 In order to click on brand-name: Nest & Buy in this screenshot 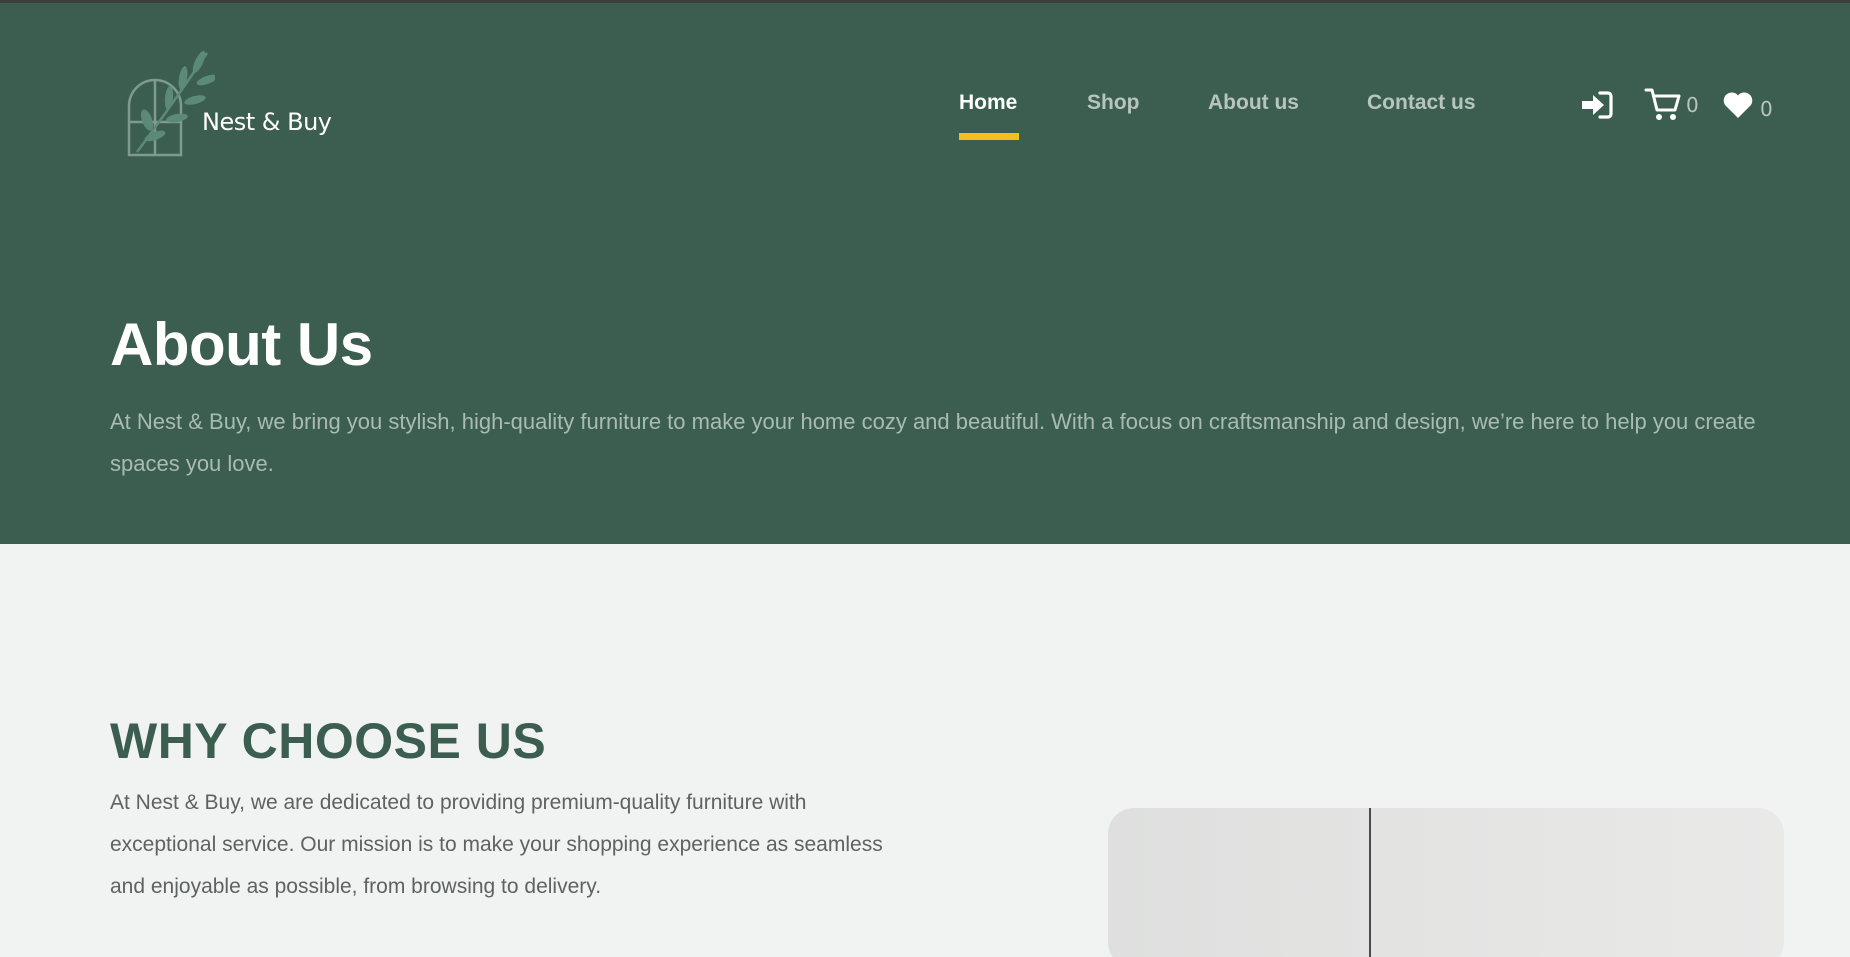, I will do `click(267, 122)`.